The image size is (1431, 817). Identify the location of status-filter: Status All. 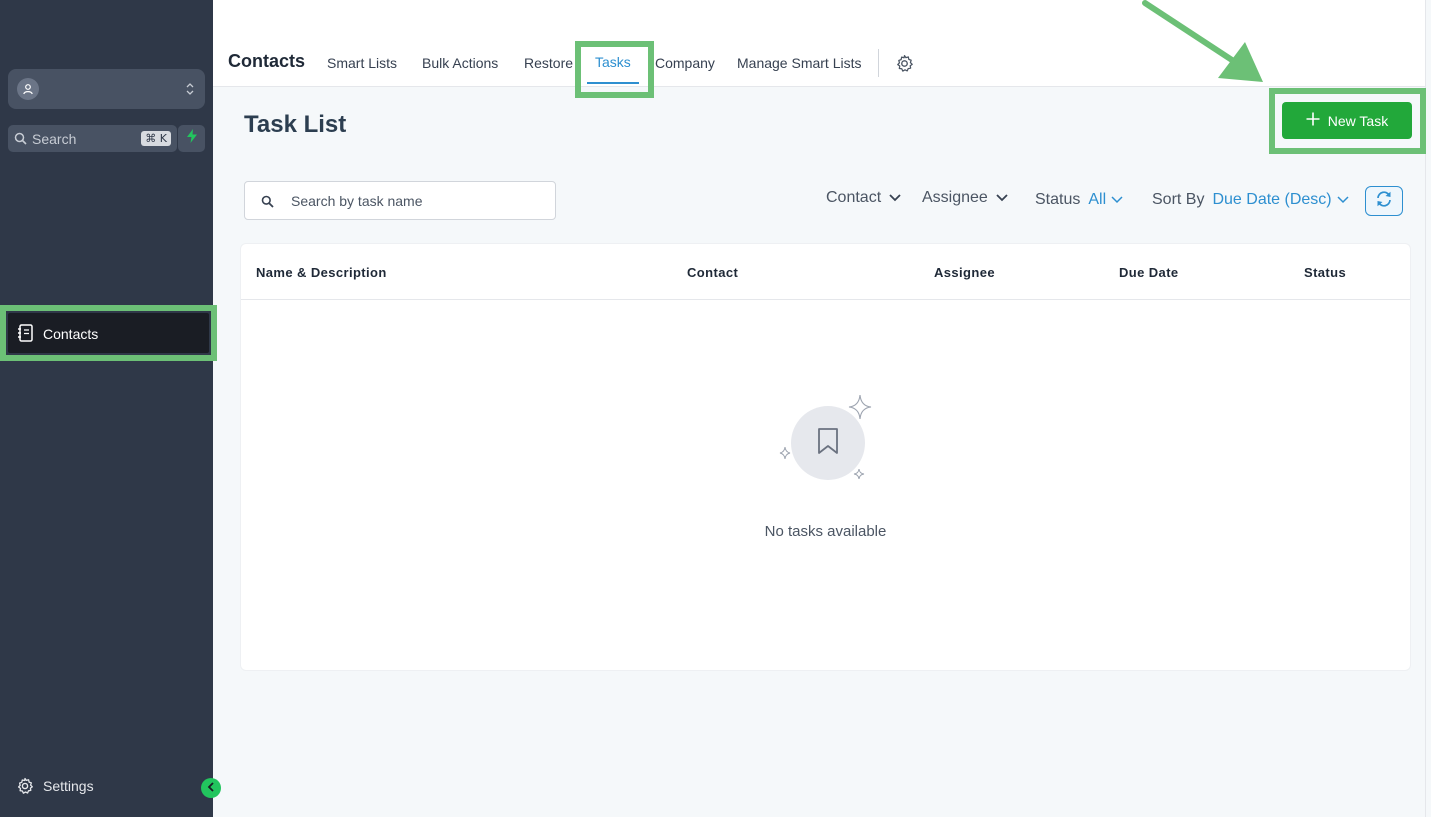
(1079, 200).